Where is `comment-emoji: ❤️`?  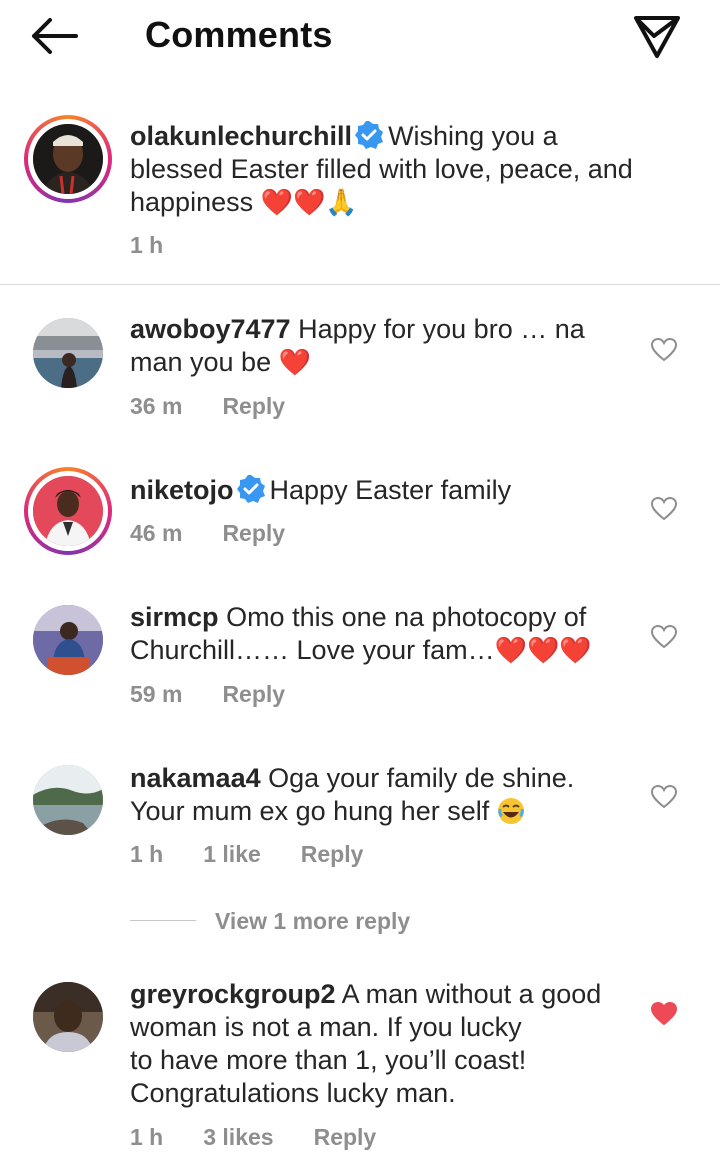
comment-emoji: ❤️ is located at coordinates (294, 362).